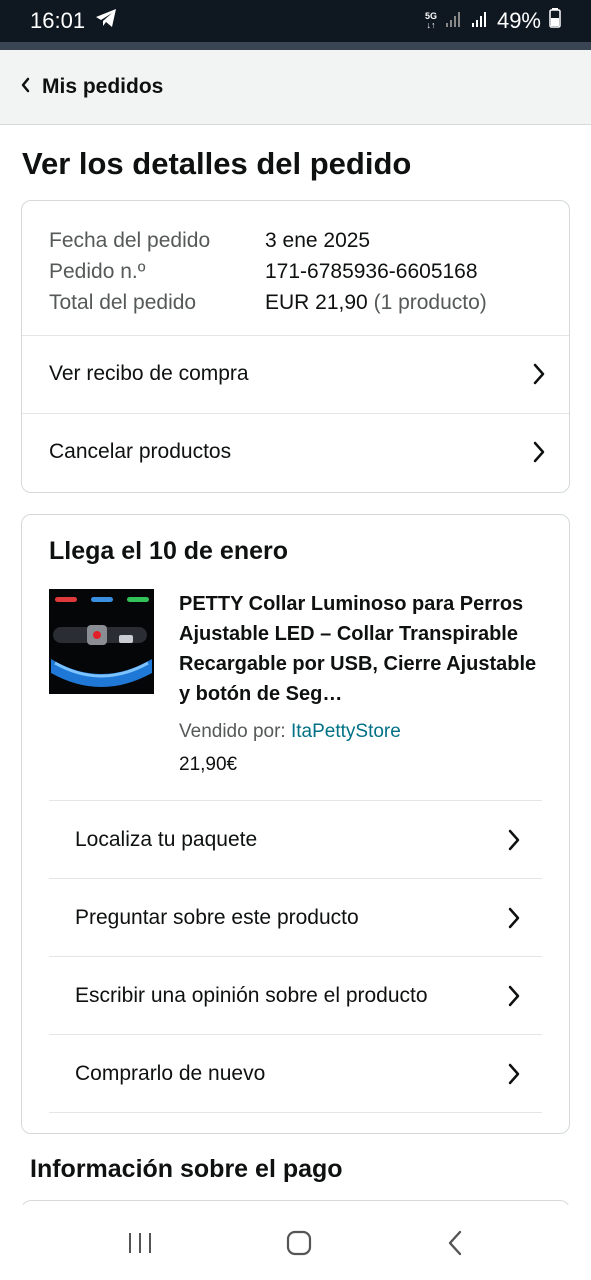 Image resolution: width=591 pixels, height=1280 pixels. Describe the element at coordinates (371, 271) in the screenshot. I see `meta-value: 171-6785936-6605168` at that location.